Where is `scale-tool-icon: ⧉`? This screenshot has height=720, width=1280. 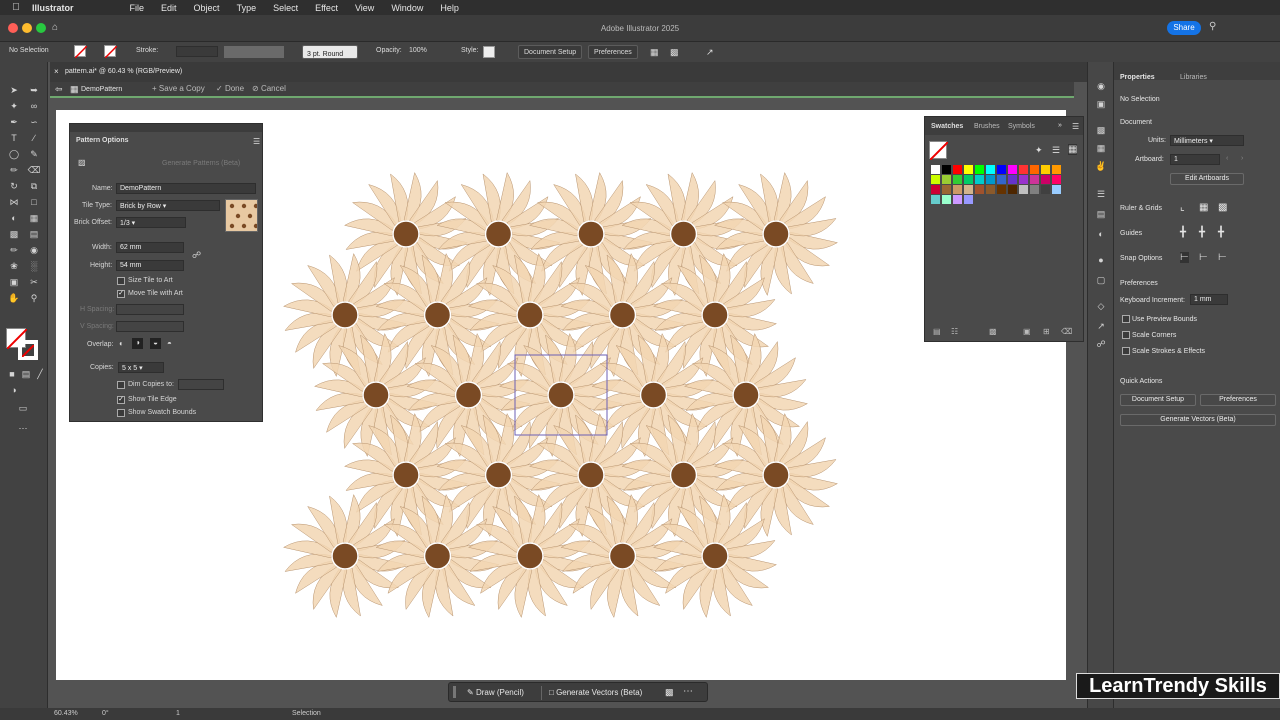
scale-tool-icon: ⧉ is located at coordinates (34, 186).